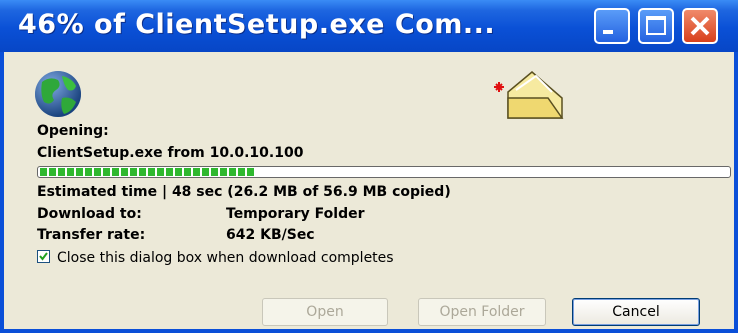 This screenshot has width=738, height=333. What do you see at coordinates (482, 312) in the screenshot?
I see `open-folder-button: Open Folder` at bounding box center [482, 312].